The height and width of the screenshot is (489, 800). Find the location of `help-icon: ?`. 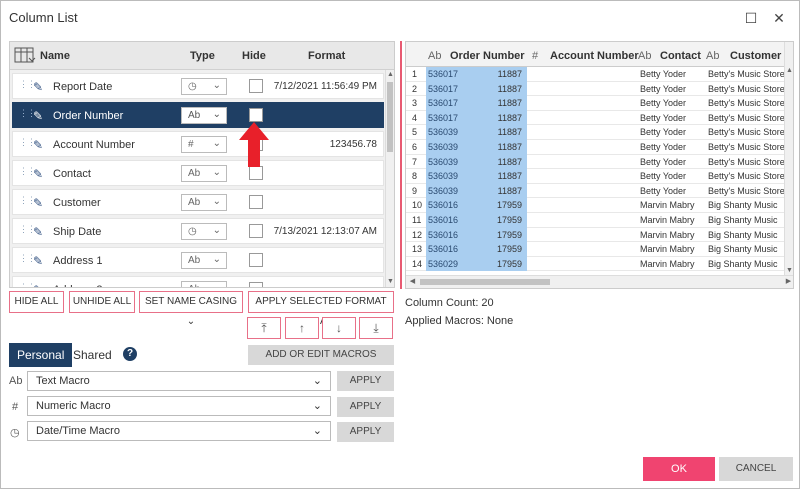

help-icon: ? is located at coordinates (130, 354).